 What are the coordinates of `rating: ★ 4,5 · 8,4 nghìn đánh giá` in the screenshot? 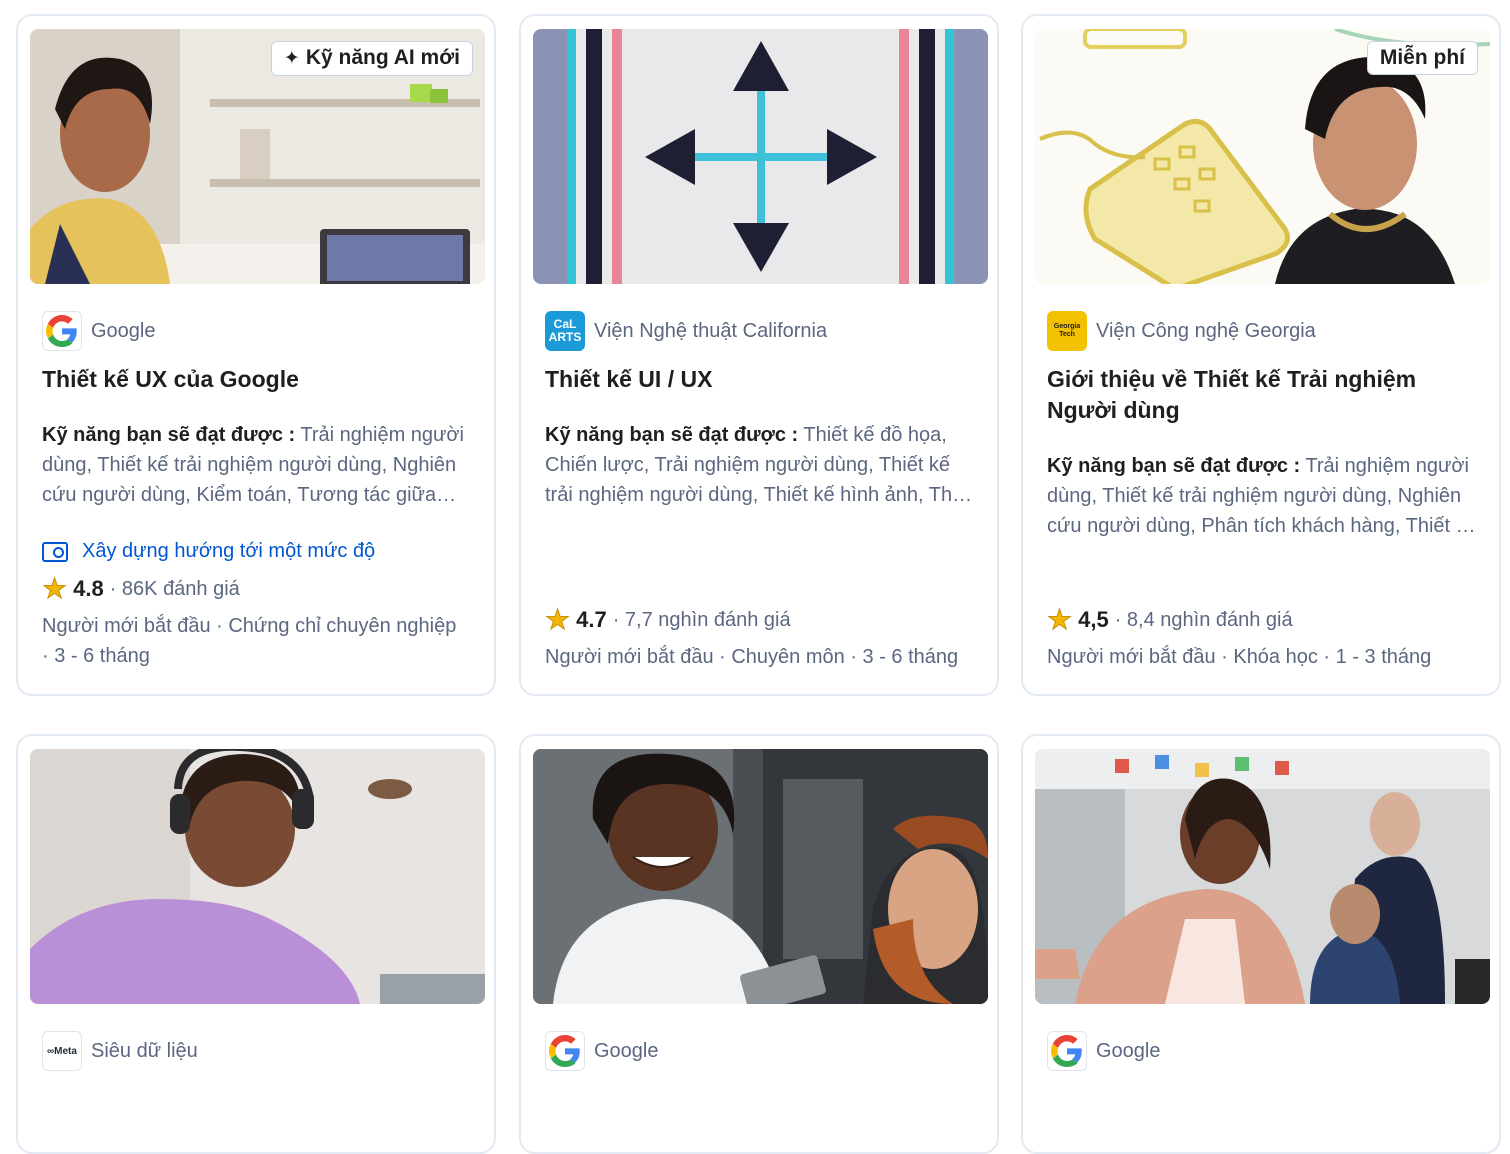 It's located at (1169, 619).